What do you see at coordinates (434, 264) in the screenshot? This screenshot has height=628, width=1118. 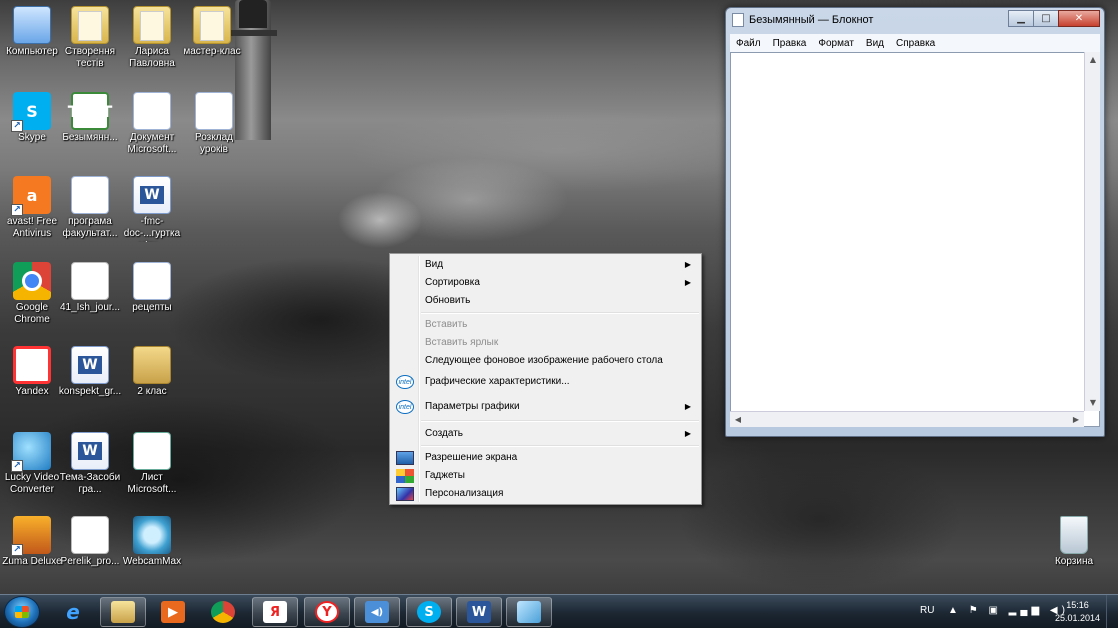 I see `menu-item-label: Вид` at bounding box center [434, 264].